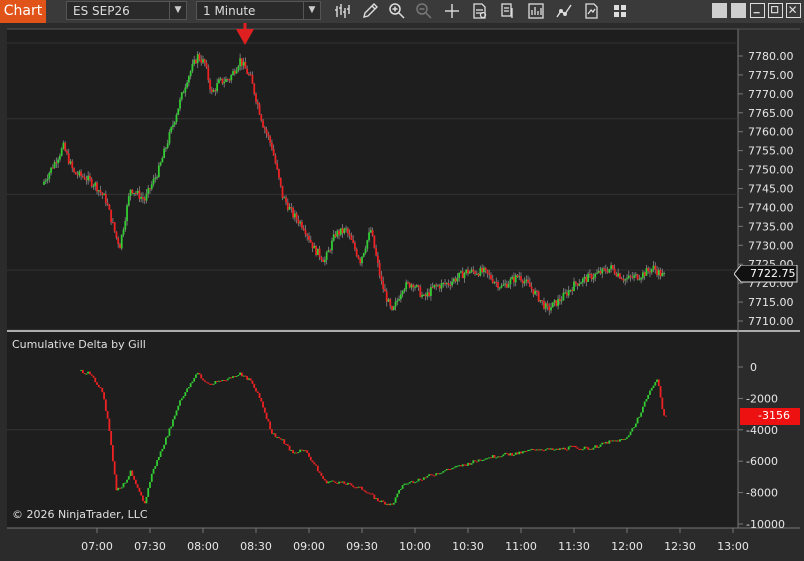 The height and width of the screenshot is (561, 804). What do you see at coordinates (370, 11) in the screenshot?
I see `draw-pencil-icon` at bounding box center [370, 11].